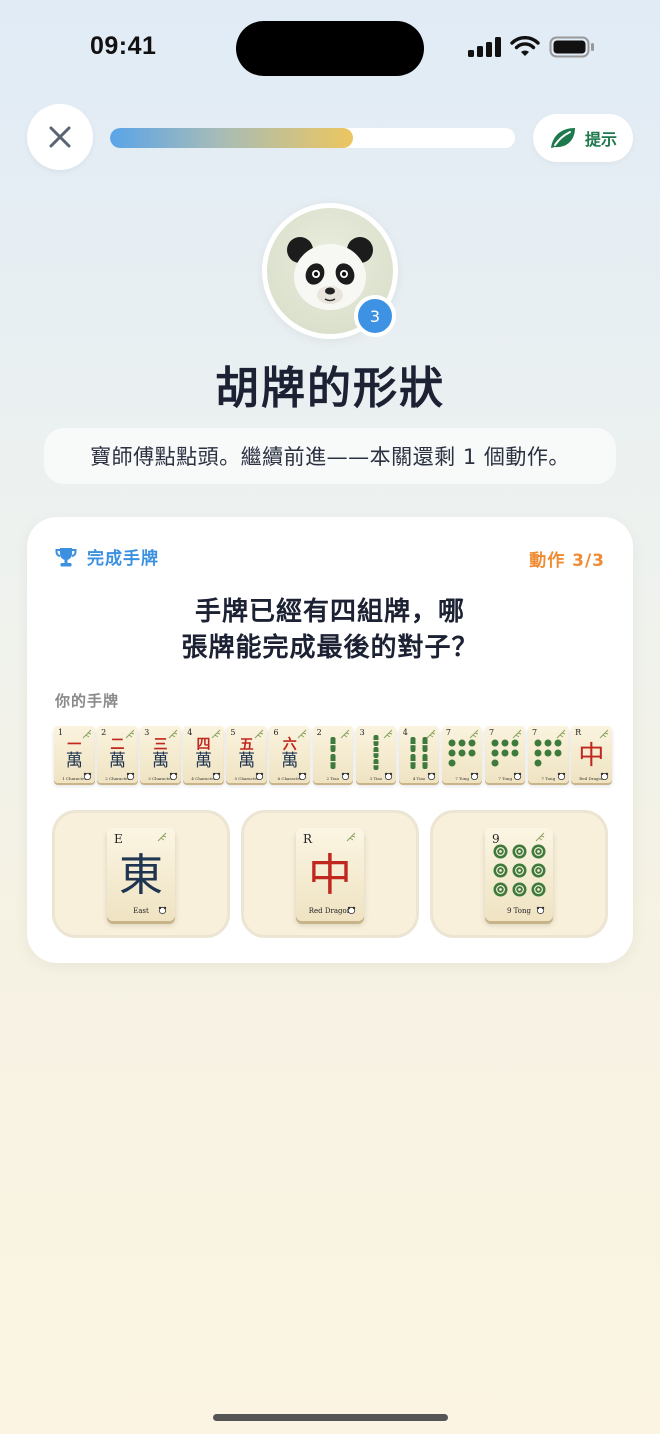  I want to click on option-tile: 99 Tong, so click(519, 874).